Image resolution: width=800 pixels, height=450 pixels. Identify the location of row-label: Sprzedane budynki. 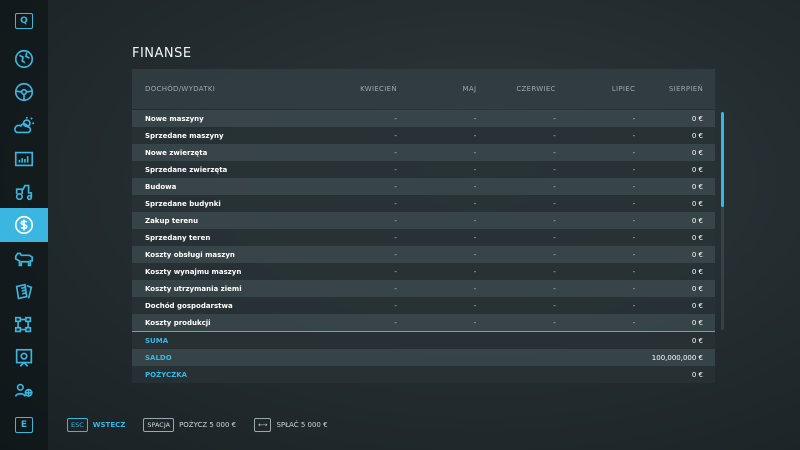
(183, 203).